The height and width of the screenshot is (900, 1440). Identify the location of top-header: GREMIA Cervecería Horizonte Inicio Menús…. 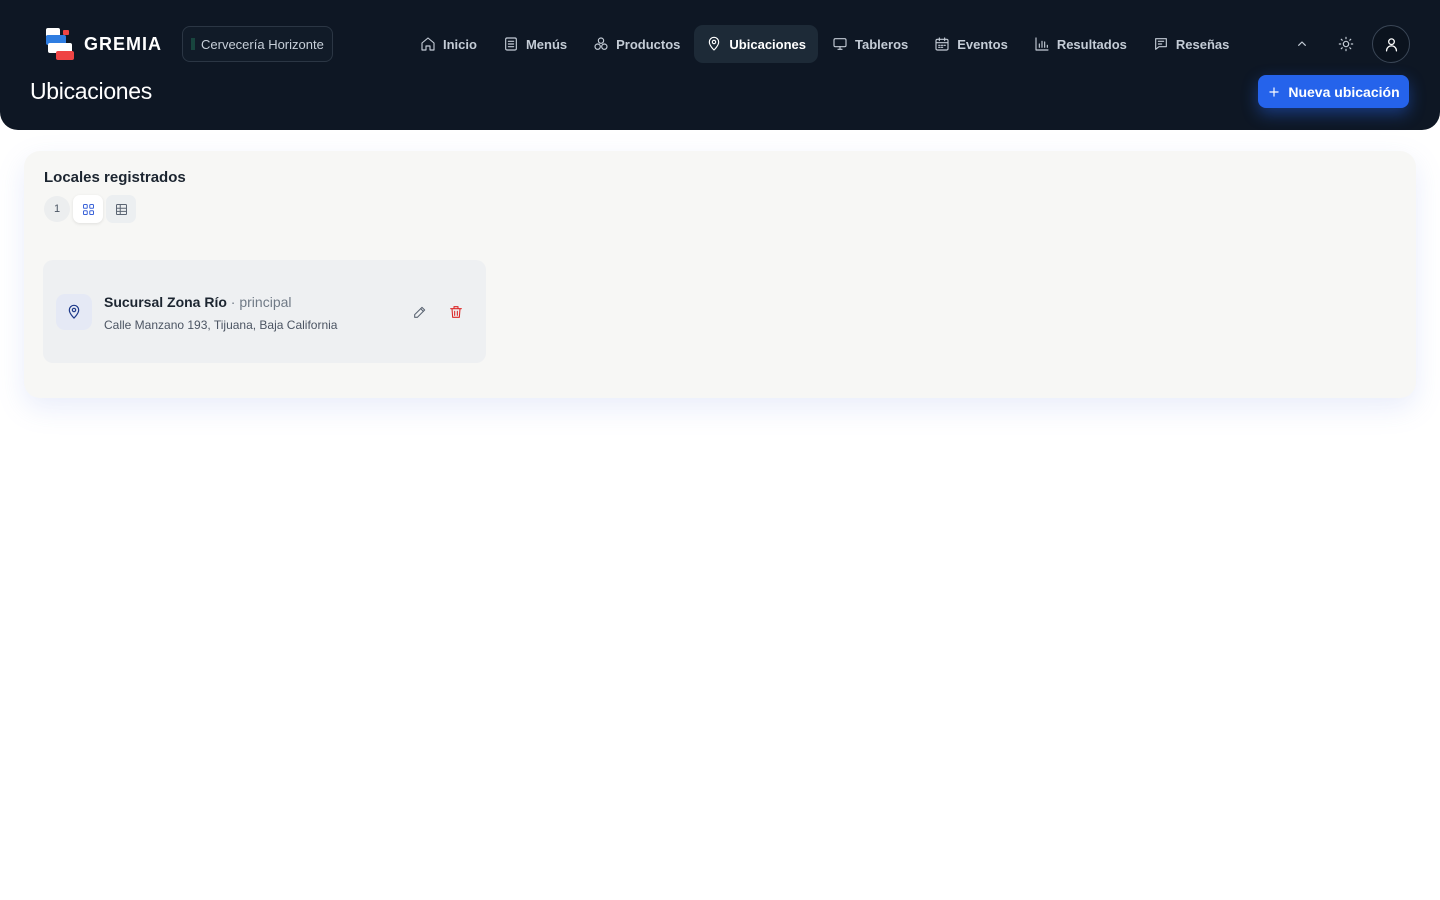
(720, 65).